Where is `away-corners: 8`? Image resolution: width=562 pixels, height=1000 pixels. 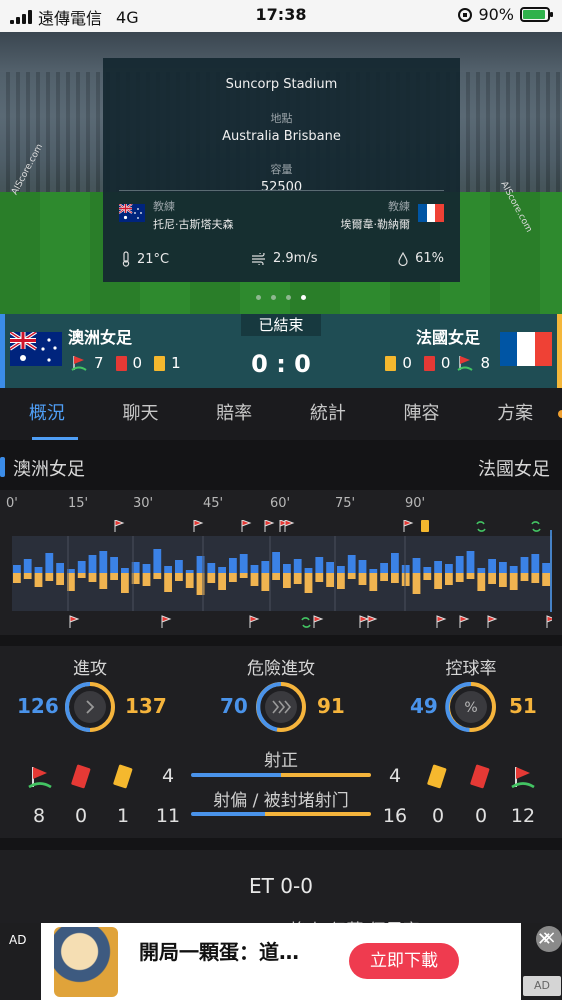
away-corners: 8 is located at coordinates (485, 363).